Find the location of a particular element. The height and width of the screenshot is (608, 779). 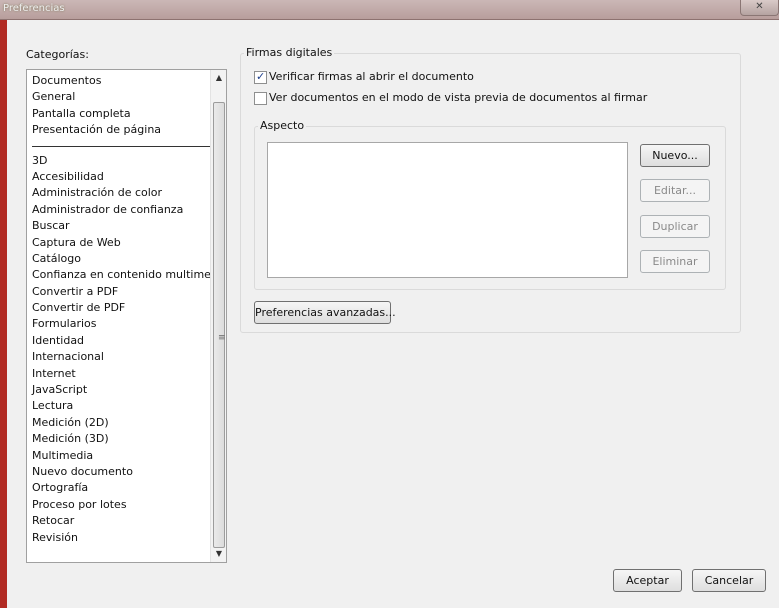

window-title: Preferencias is located at coordinates (34, 8).